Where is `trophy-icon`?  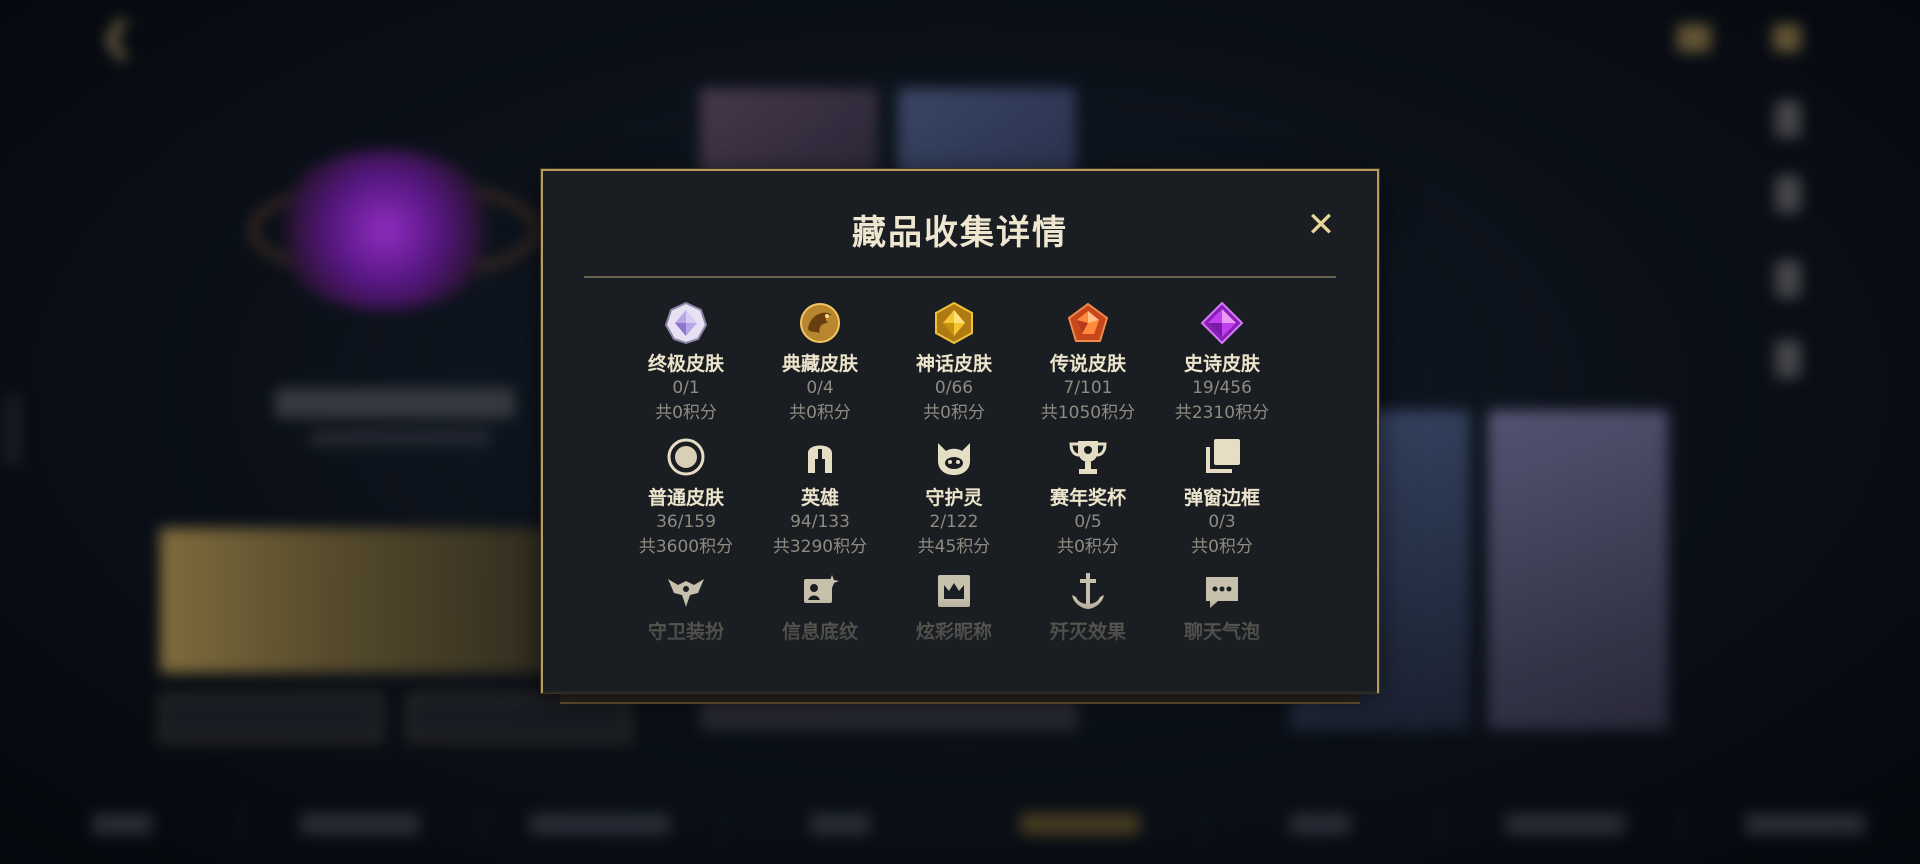 trophy-icon is located at coordinates (1088, 457).